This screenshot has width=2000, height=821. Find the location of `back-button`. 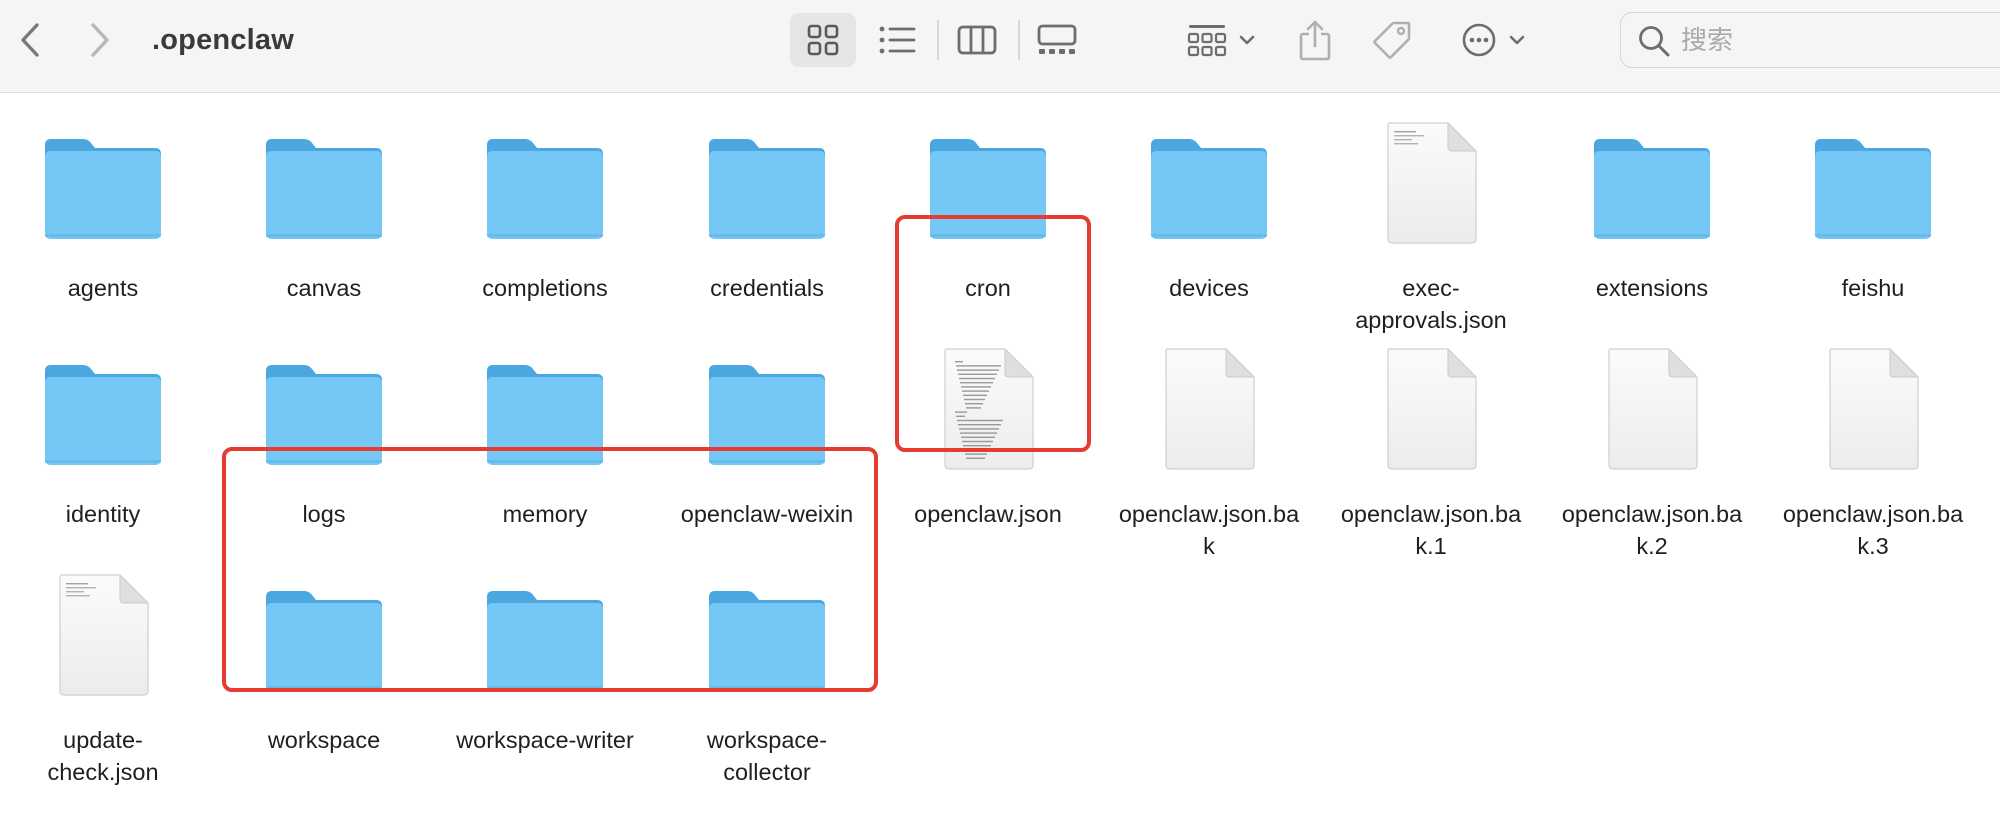

back-button is located at coordinates (30, 40).